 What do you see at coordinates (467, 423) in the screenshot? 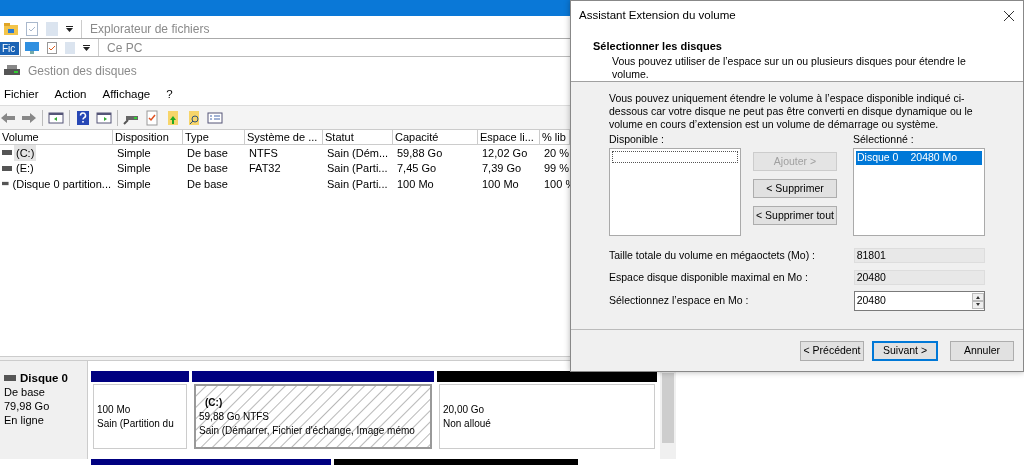
I see `partition-status: Non alloué` at bounding box center [467, 423].